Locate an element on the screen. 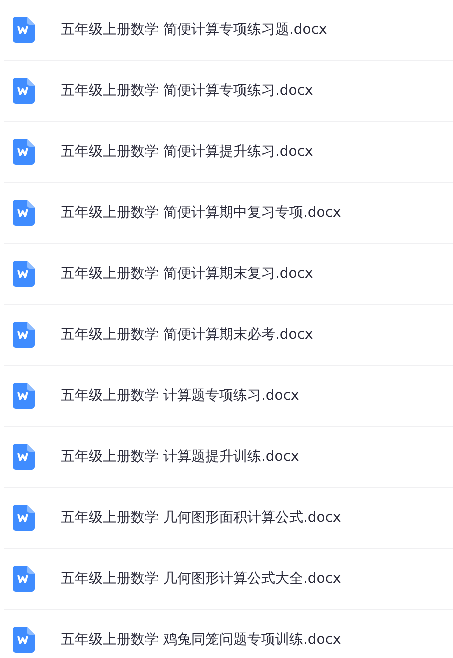 This screenshot has height=658, width=453. file-name: 五年级上册数学 鸡兔同笼问题专项训练.docx is located at coordinates (201, 640).